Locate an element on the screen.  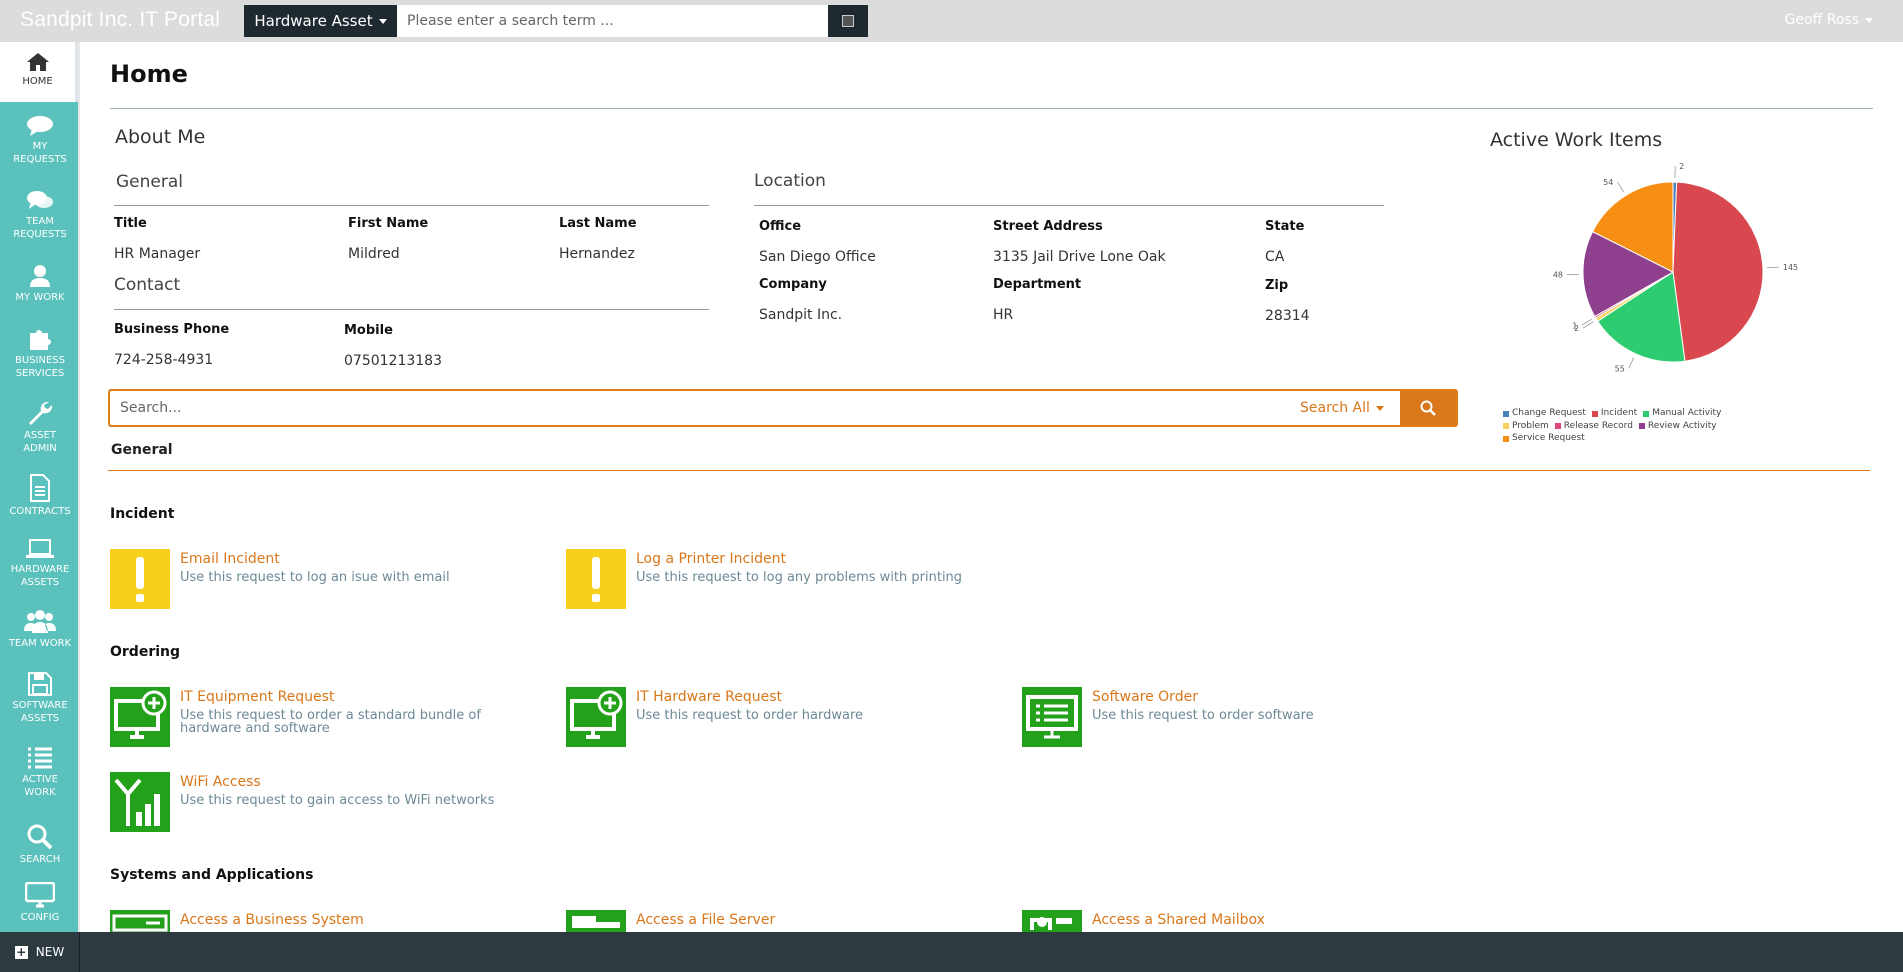
legend-item: Problem is located at coordinates (1526, 426).